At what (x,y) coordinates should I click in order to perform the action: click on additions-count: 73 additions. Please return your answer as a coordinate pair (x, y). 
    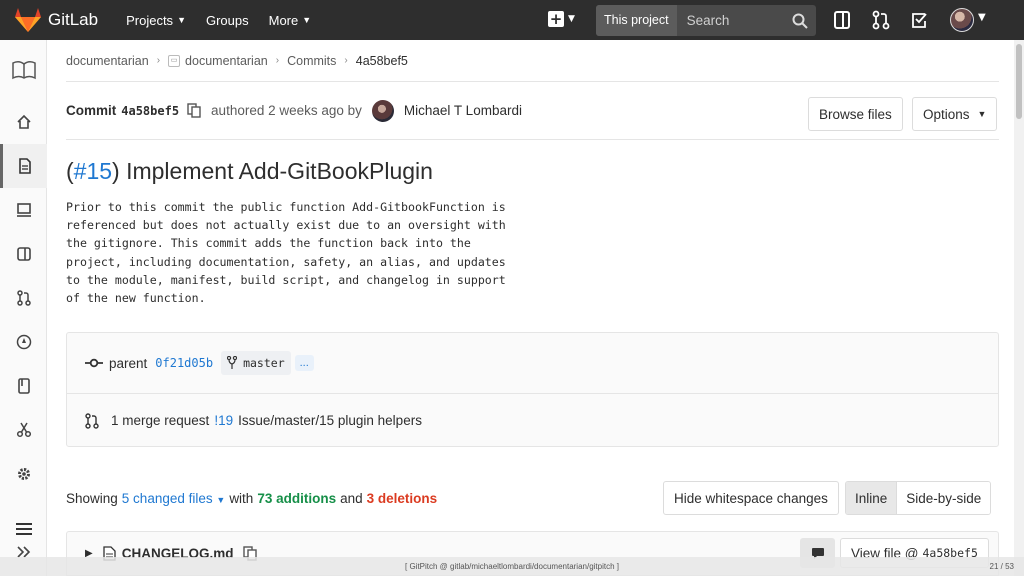
    Looking at the image, I should click on (297, 498).